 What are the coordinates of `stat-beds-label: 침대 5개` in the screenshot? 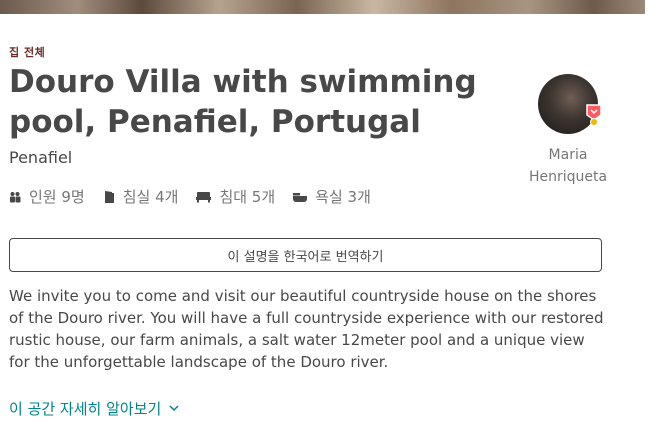 It's located at (247, 197).